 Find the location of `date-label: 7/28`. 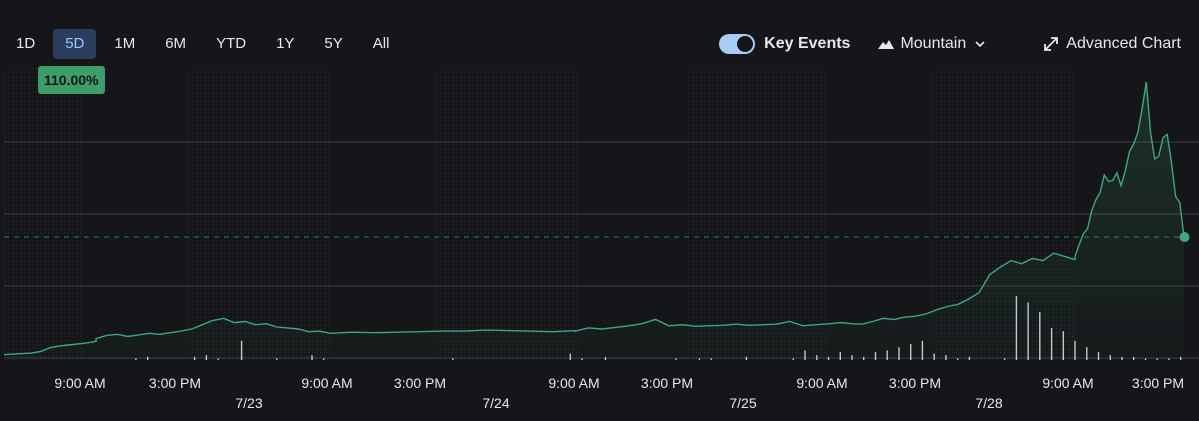

date-label: 7/28 is located at coordinates (988, 403).